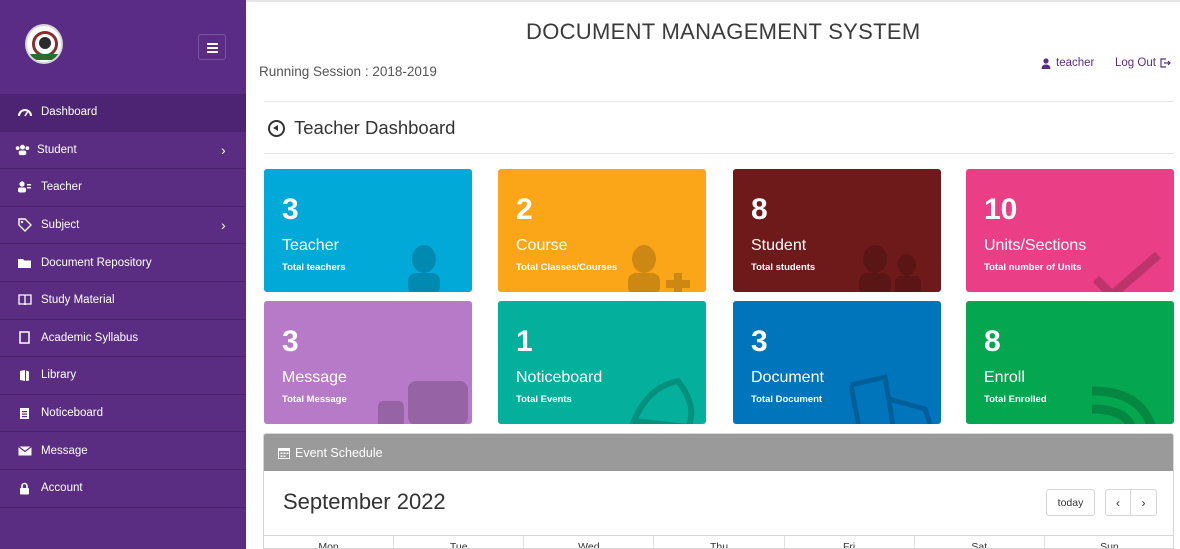 This screenshot has height=549, width=1180. I want to click on header-divider, so click(719, 101).